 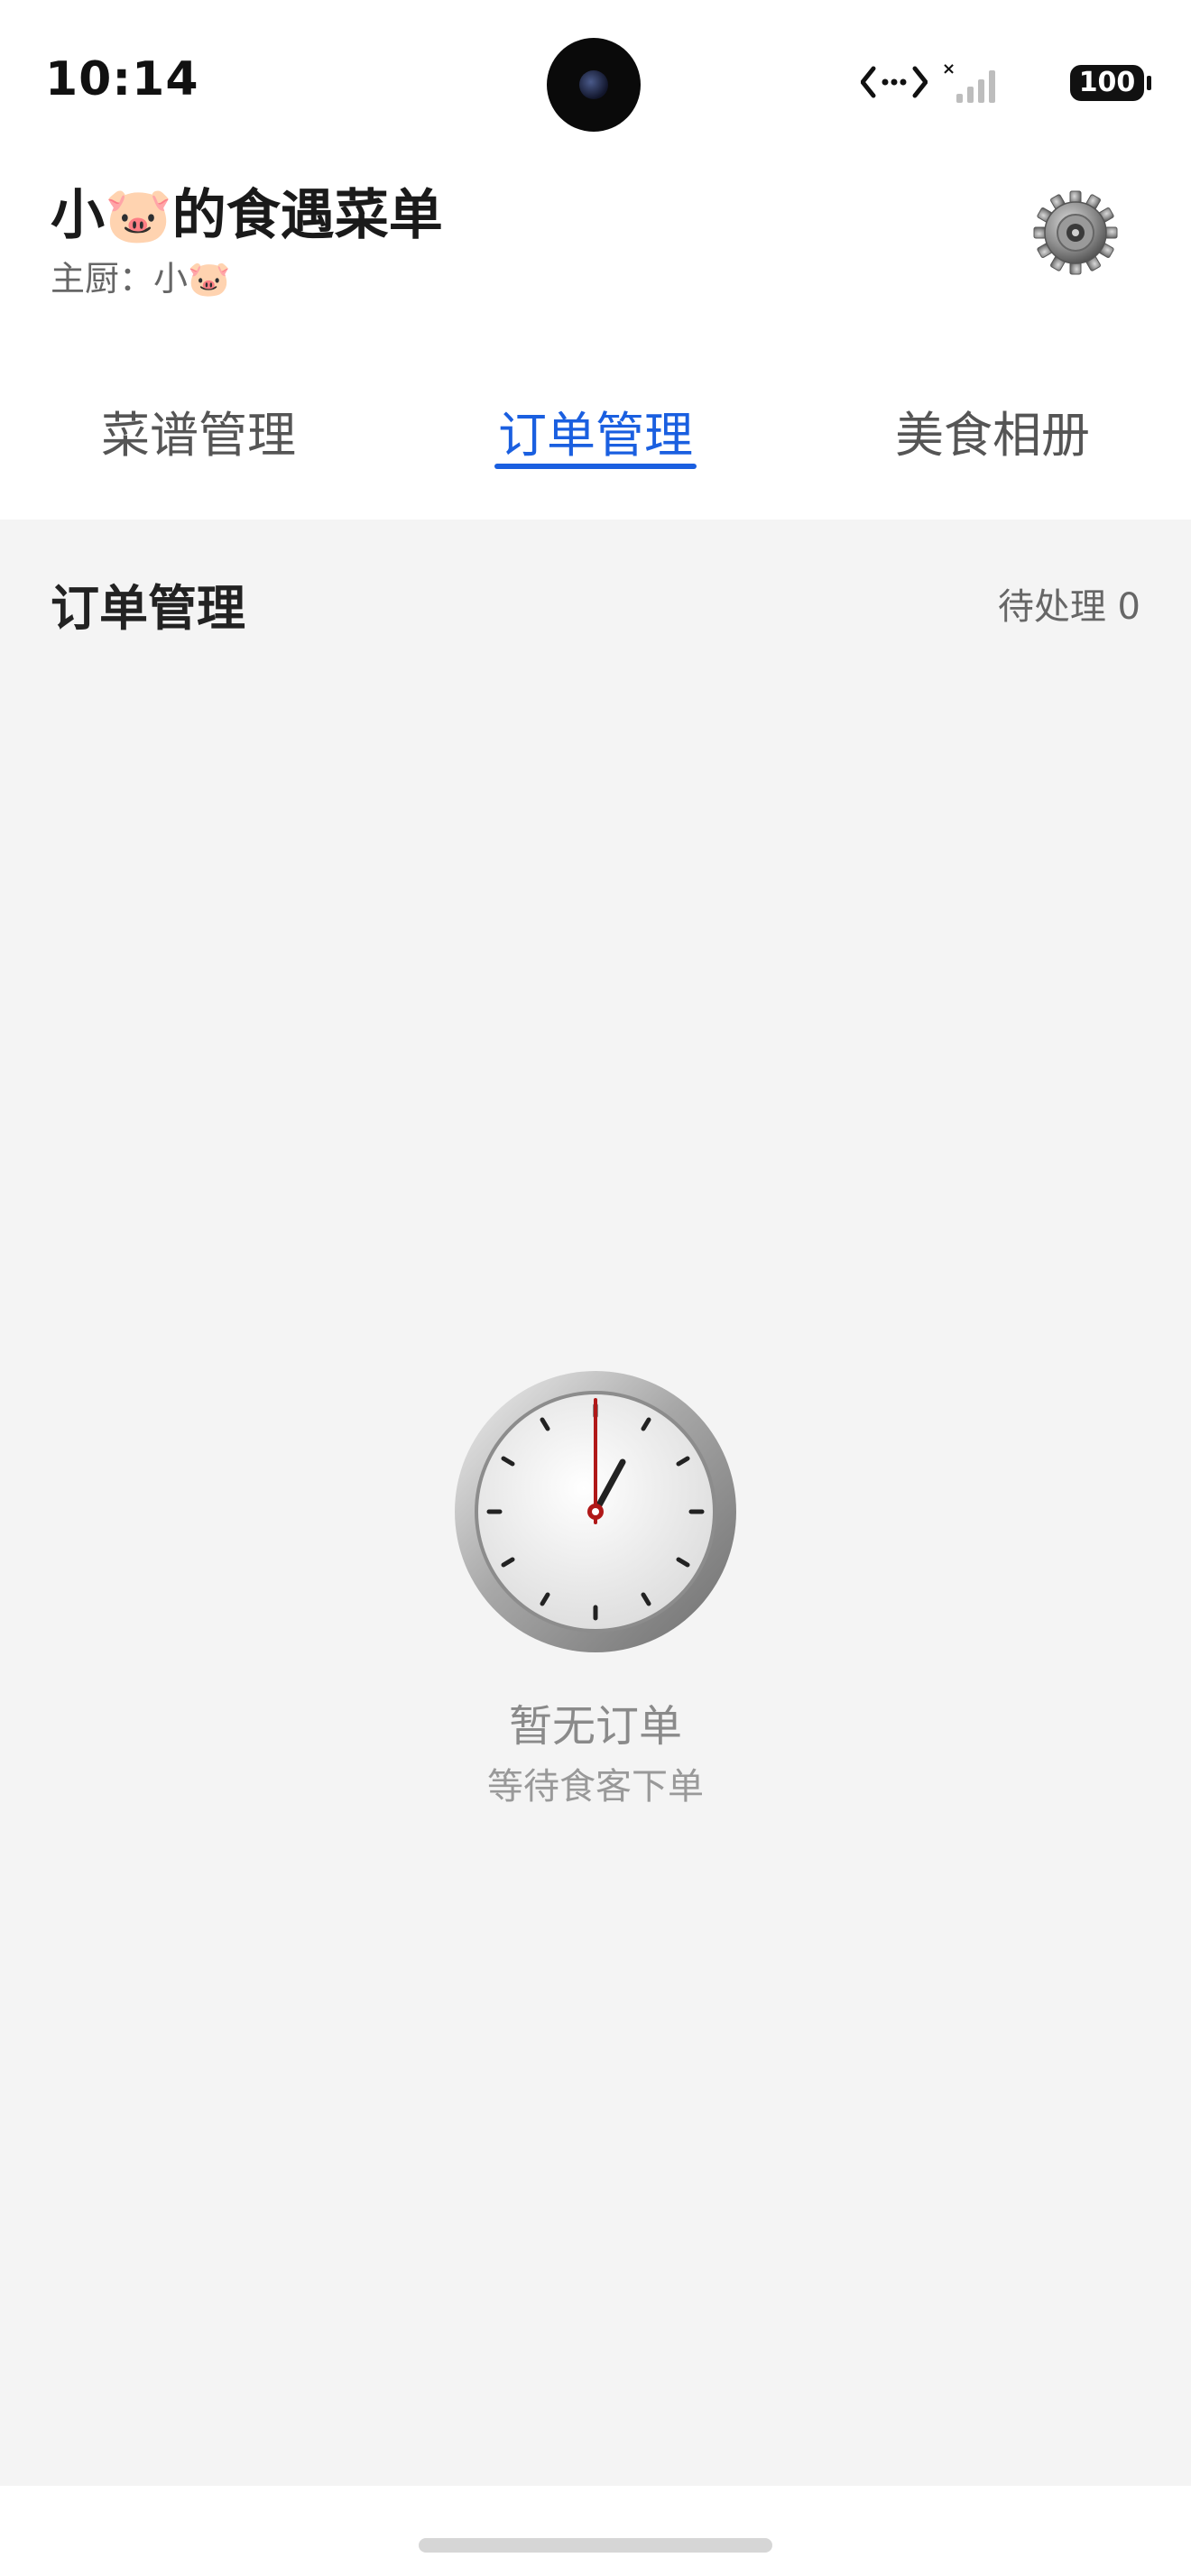 I want to click on tab-order-management: 订单管理, so click(x=595, y=430).